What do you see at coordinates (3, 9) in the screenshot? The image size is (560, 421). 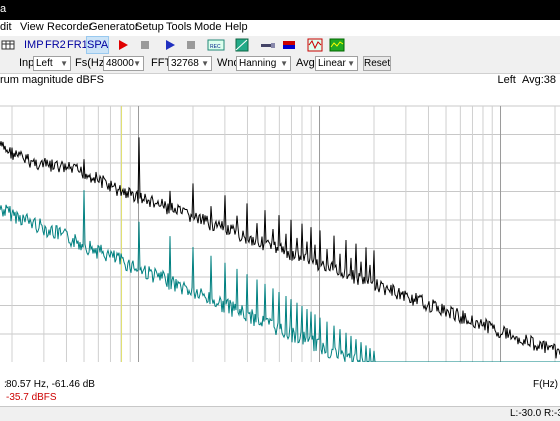 I see `window-title: a` at bounding box center [3, 9].